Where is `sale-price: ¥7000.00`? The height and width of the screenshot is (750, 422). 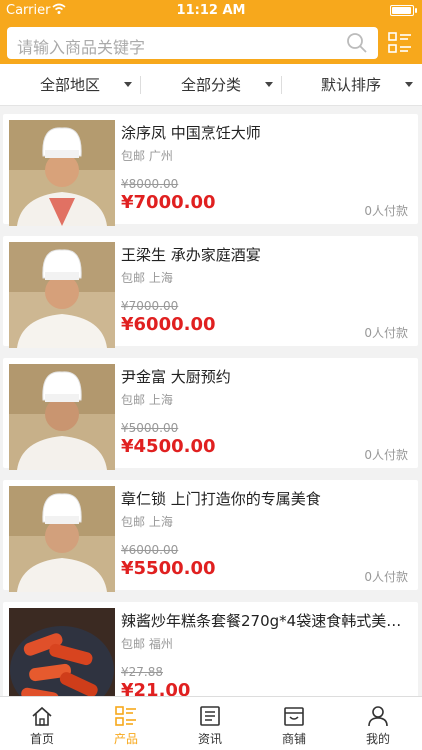
sale-price: ¥7000.00 is located at coordinates (168, 202).